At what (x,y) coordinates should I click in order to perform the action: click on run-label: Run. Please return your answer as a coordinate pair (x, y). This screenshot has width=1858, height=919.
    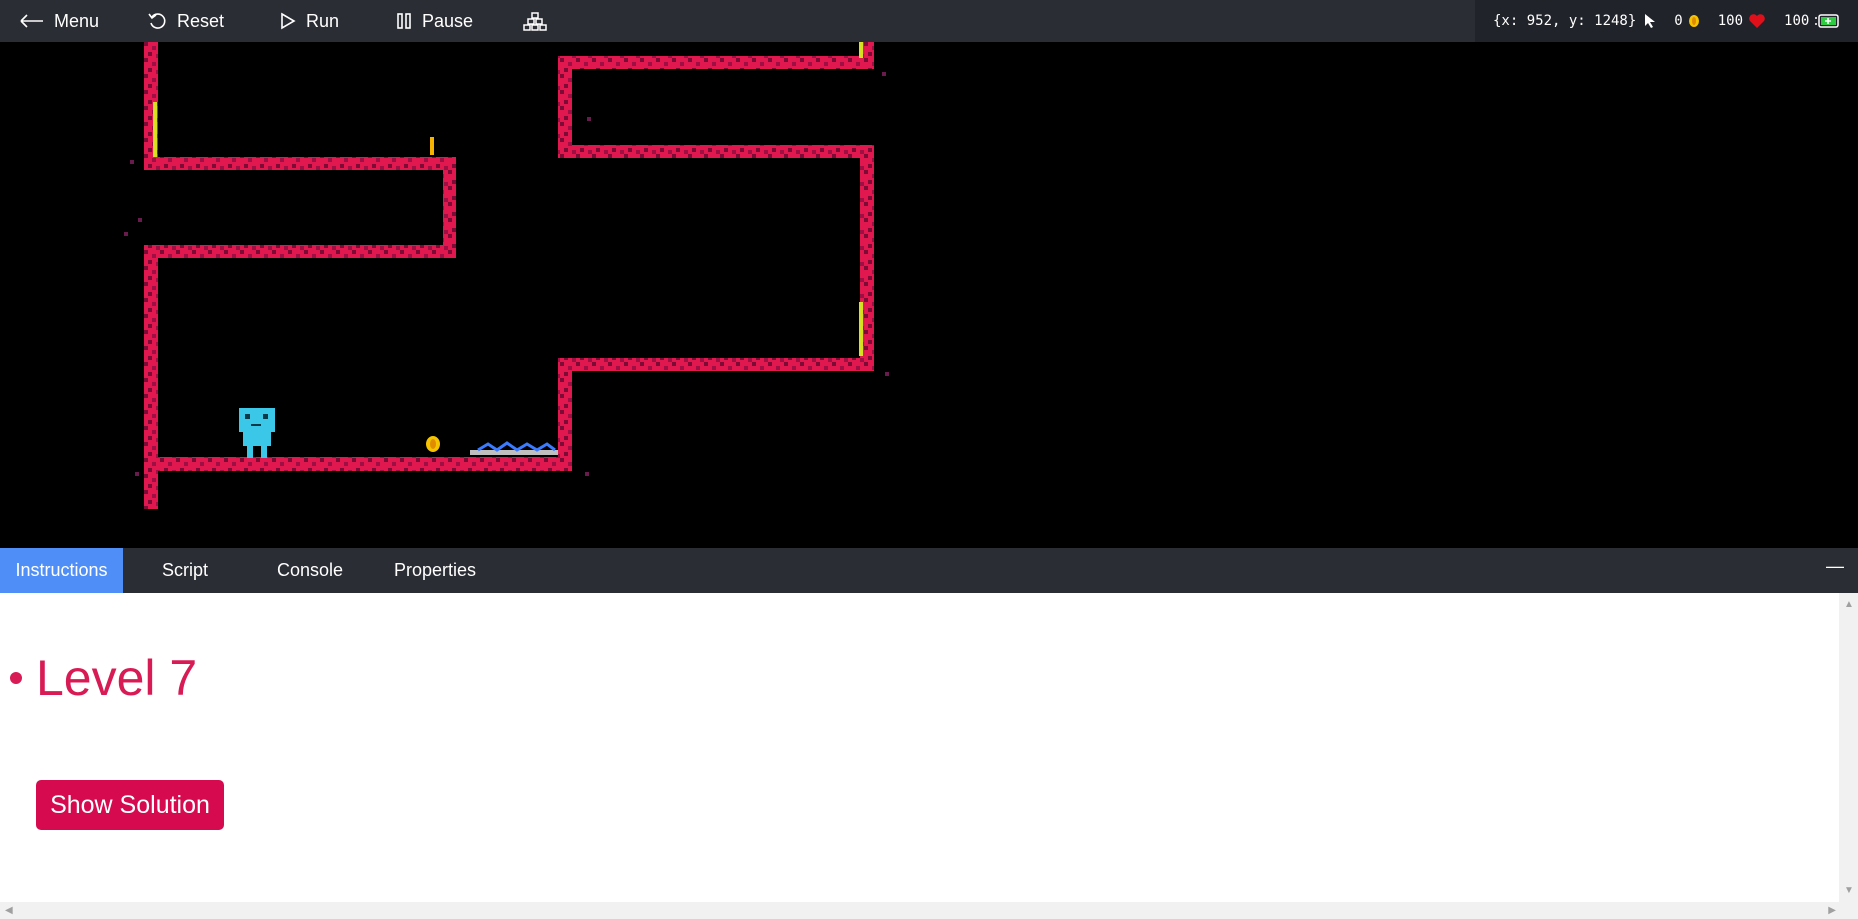
    Looking at the image, I should click on (323, 20).